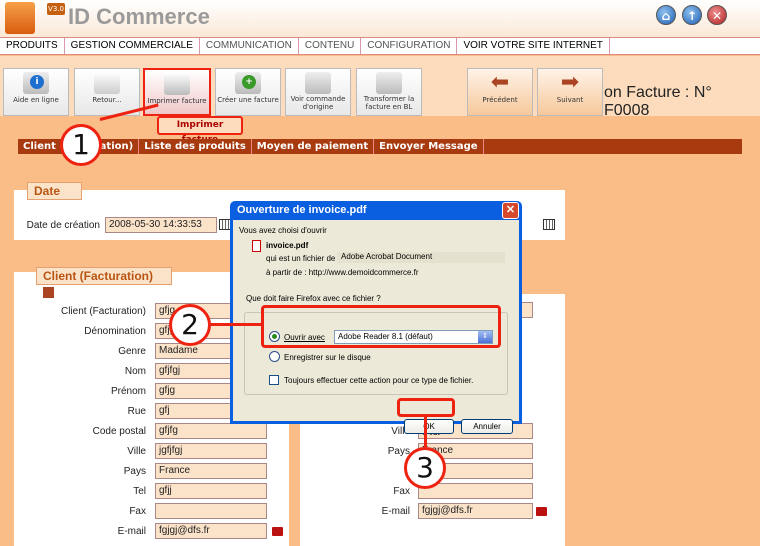 The height and width of the screenshot is (546, 760). I want to click on add-document-icon: +, so click(248, 83).